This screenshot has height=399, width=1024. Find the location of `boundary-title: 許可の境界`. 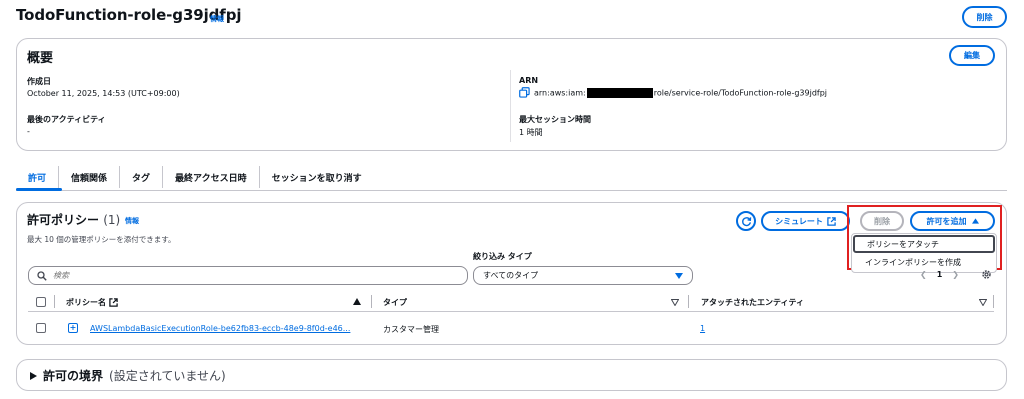

boundary-title: 許可の境界 is located at coordinates (73, 376).